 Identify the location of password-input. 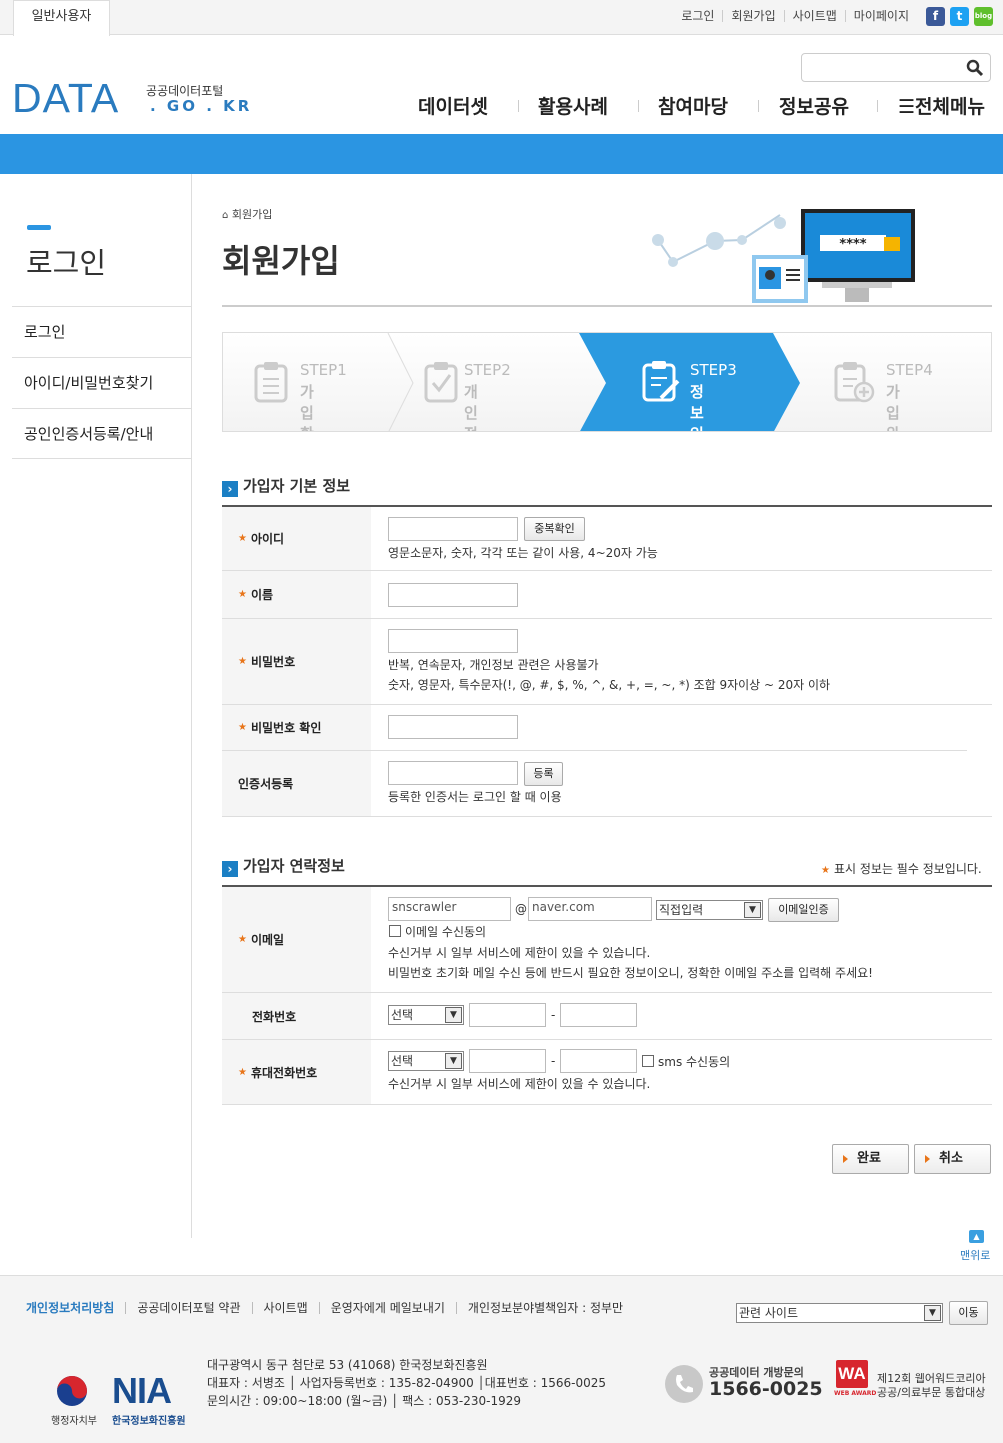
(453, 641).